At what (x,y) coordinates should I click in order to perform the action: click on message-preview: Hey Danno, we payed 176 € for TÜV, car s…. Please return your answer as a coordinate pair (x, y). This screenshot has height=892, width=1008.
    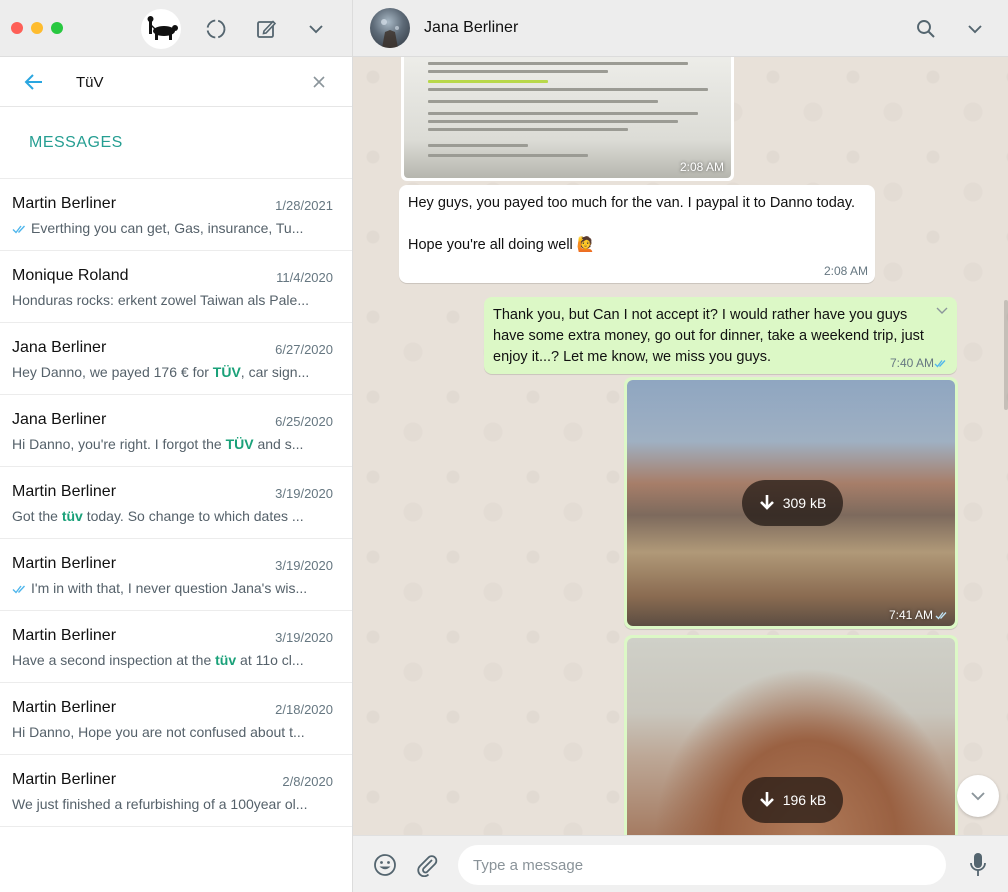
    Looking at the image, I should click on (169, 372).